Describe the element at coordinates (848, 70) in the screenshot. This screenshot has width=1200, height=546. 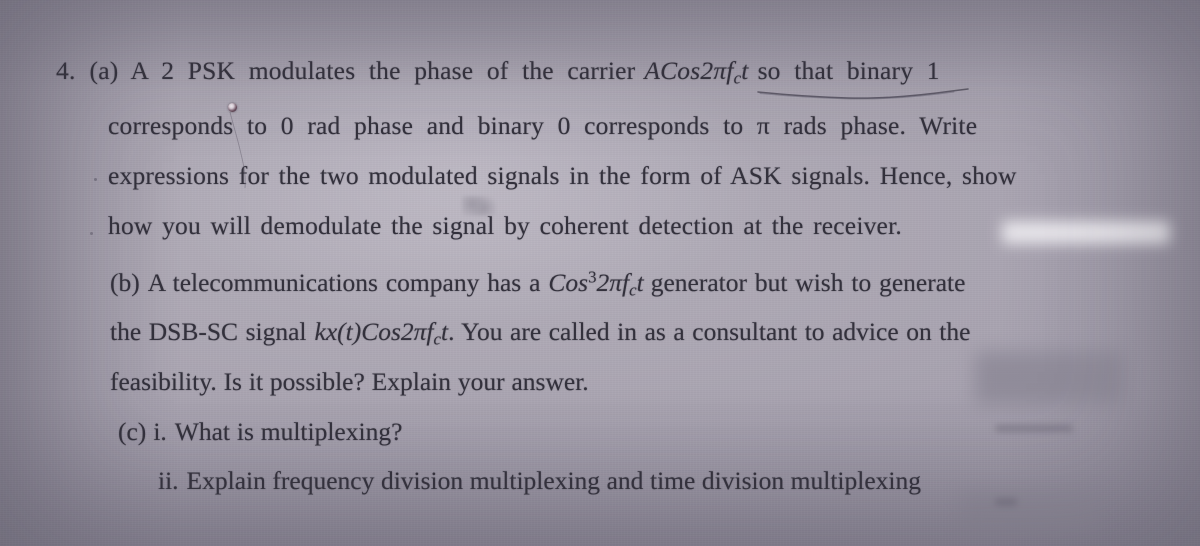
I see `line-1-text-after-formula: so that binary 1` at that location.